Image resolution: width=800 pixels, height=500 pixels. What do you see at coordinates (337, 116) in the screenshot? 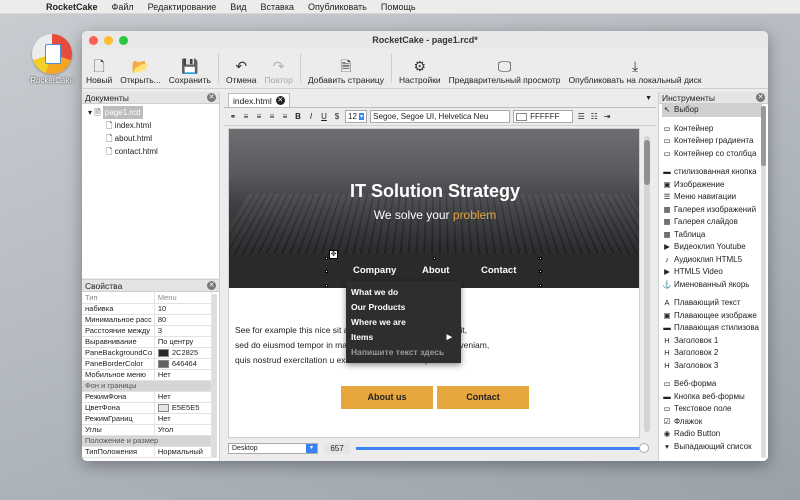
I see `dollar-icon: $` at bounding box center [337, 116].